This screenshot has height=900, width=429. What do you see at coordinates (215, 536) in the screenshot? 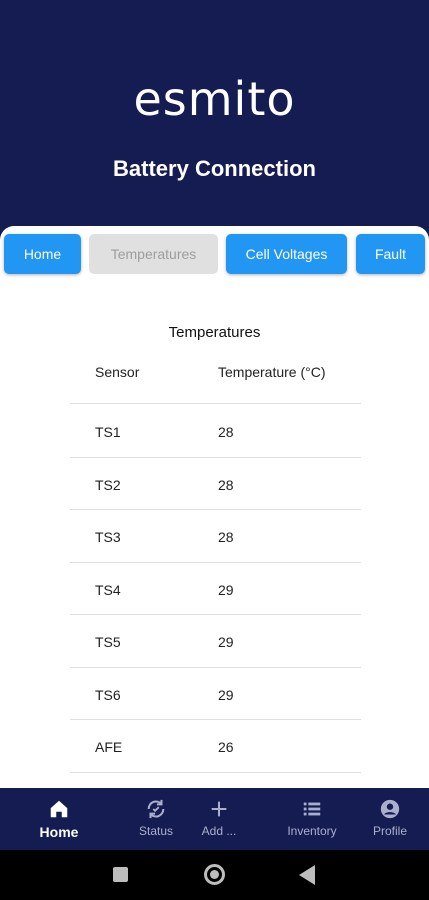
I see `table-row: TS3 28` at bounding box center [215, 536].